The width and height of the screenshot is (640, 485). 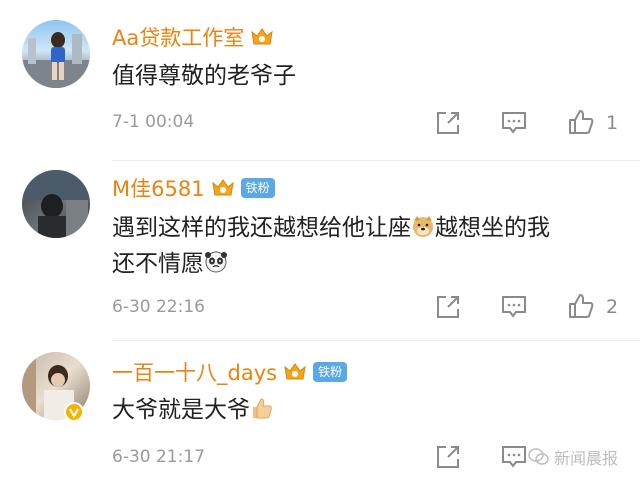 I want to click on verified-icon, so click(x=74, y=412).